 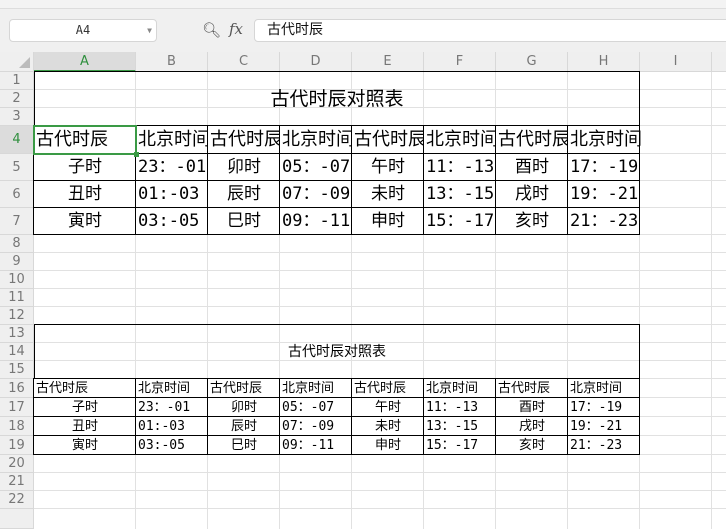 I want to click on row-header-6: 6, so click(x=17, y=194).